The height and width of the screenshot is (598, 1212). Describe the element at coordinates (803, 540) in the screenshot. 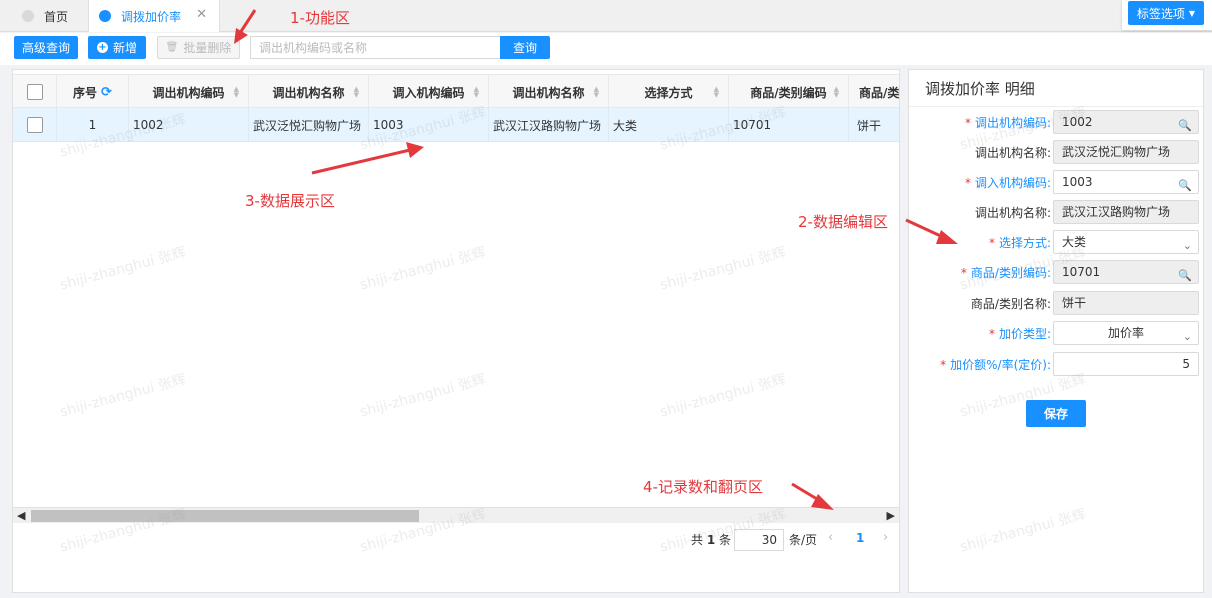

I see `page-size-unit: 条/页` at that location.